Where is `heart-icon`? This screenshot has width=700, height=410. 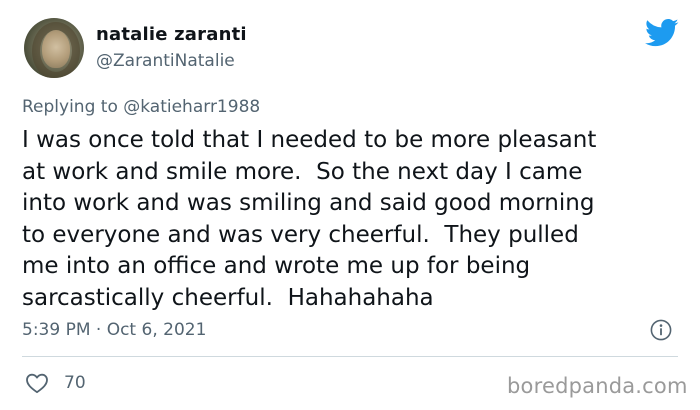 heart-icon is located at coordinates (37, 383).